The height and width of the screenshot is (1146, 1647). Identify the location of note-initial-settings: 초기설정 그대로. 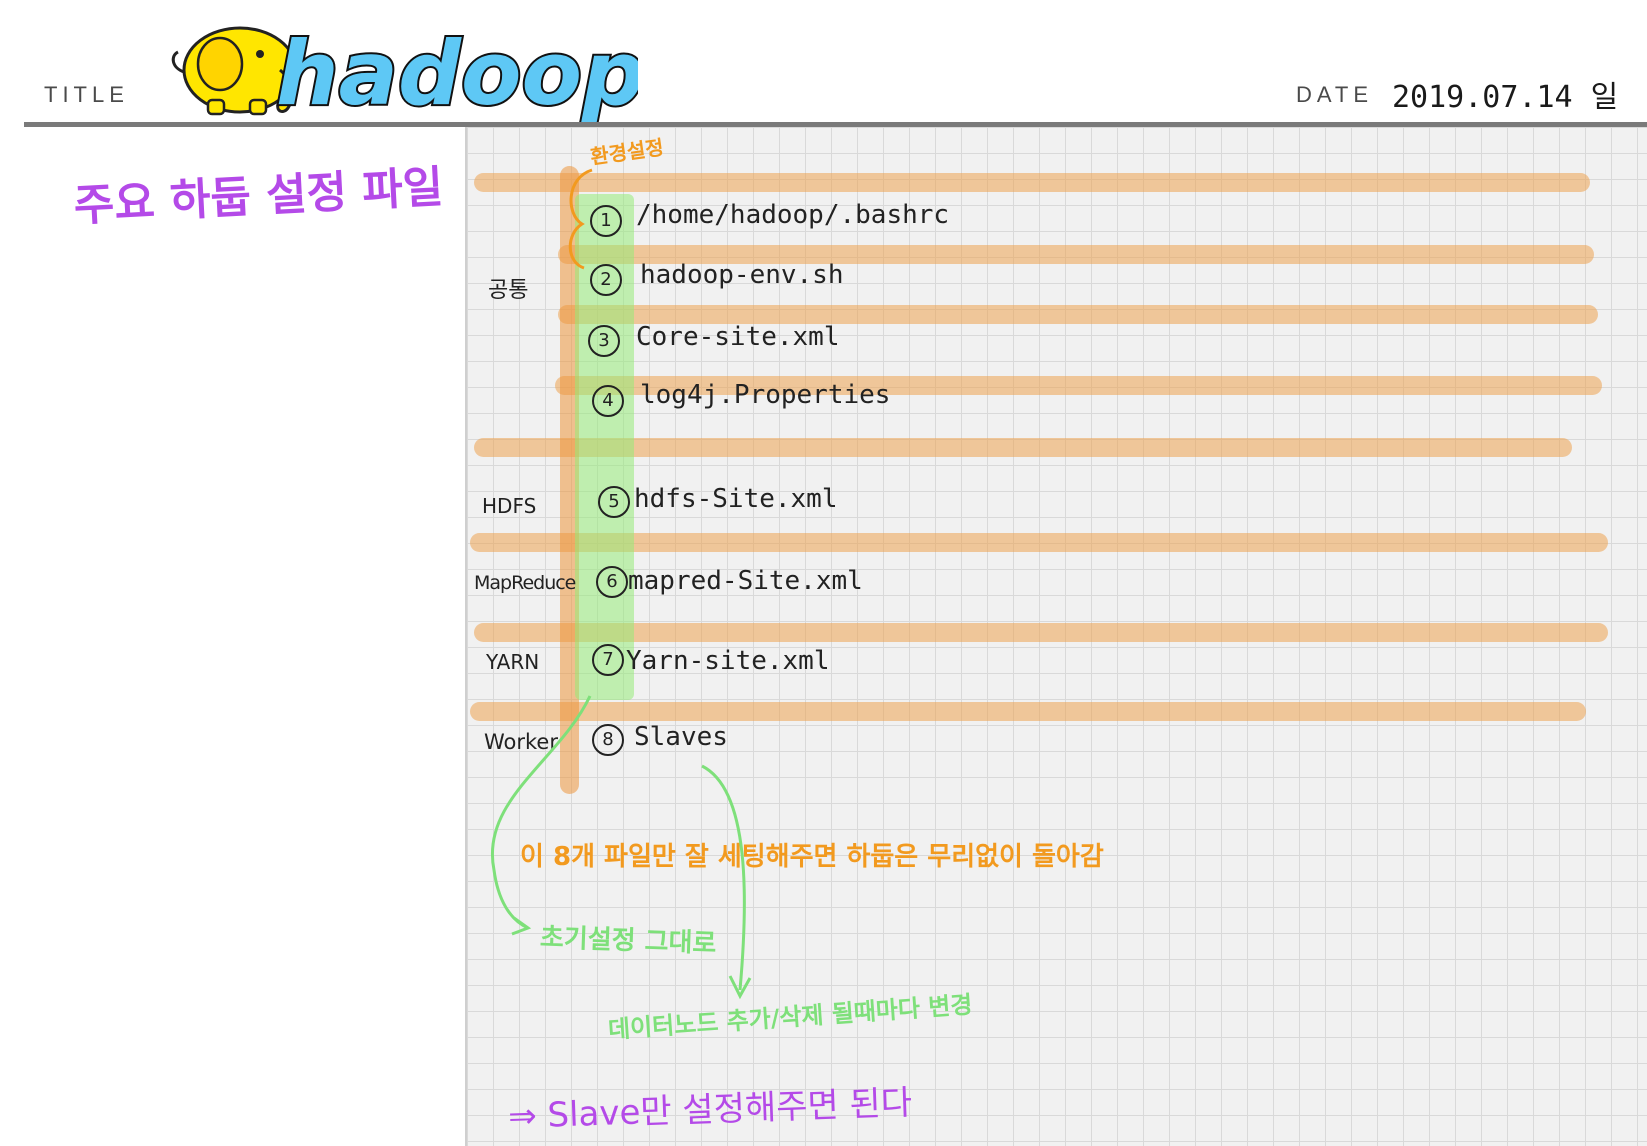
(628, 941).